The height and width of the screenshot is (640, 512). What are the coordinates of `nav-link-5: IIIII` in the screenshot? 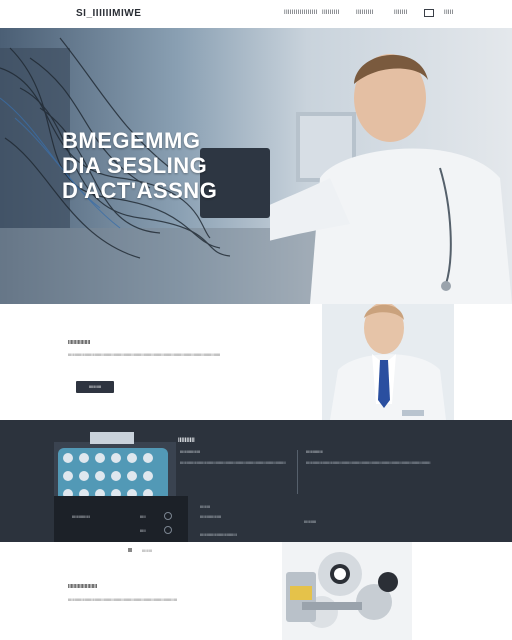 It's located at (449, 13).